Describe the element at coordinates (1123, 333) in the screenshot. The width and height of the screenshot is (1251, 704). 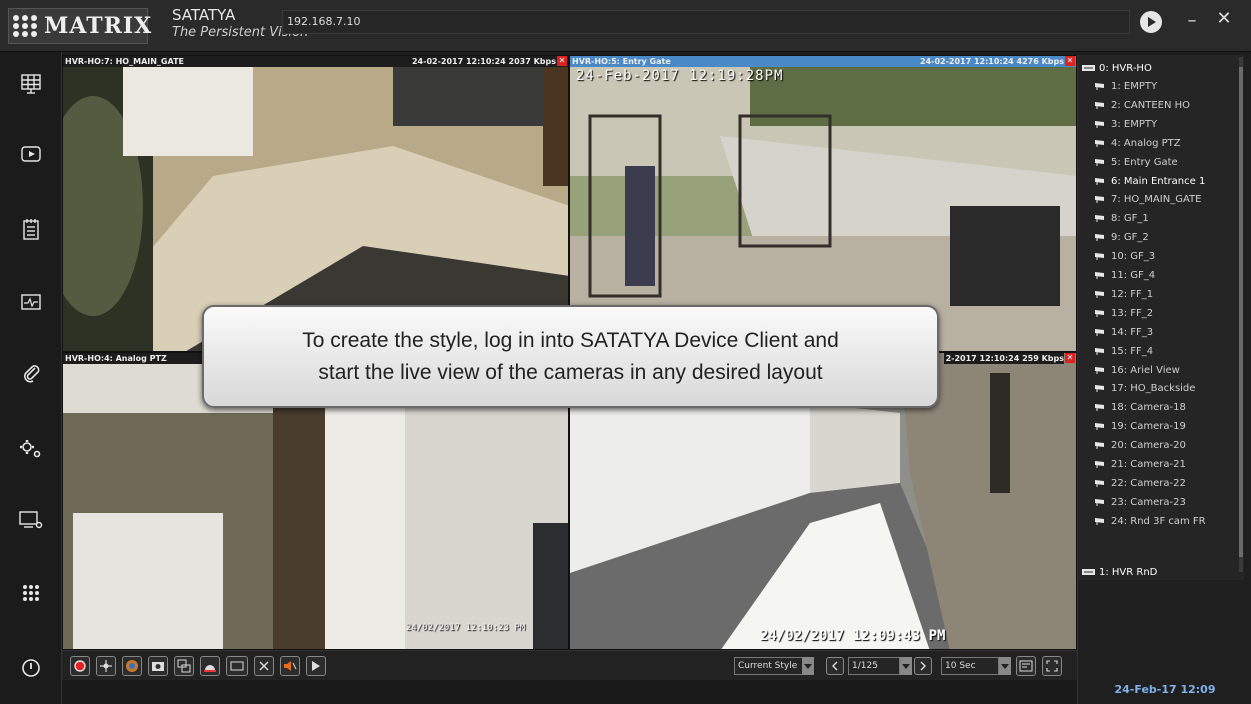
I see `tree-camera-item: 14: FF_3` at that location.